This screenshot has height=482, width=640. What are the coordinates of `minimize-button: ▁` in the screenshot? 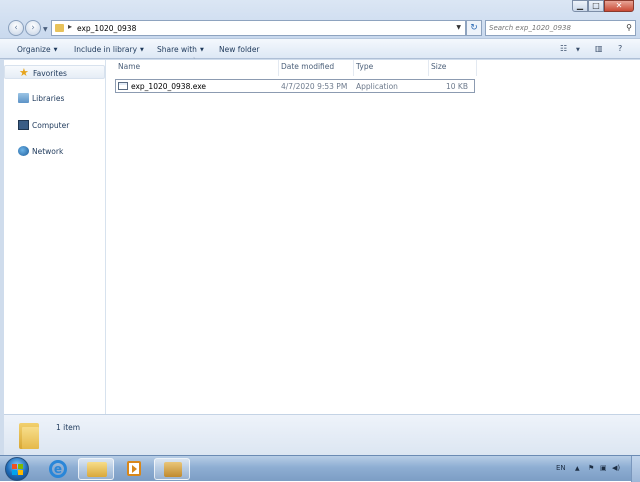 It's located at (580, 6).